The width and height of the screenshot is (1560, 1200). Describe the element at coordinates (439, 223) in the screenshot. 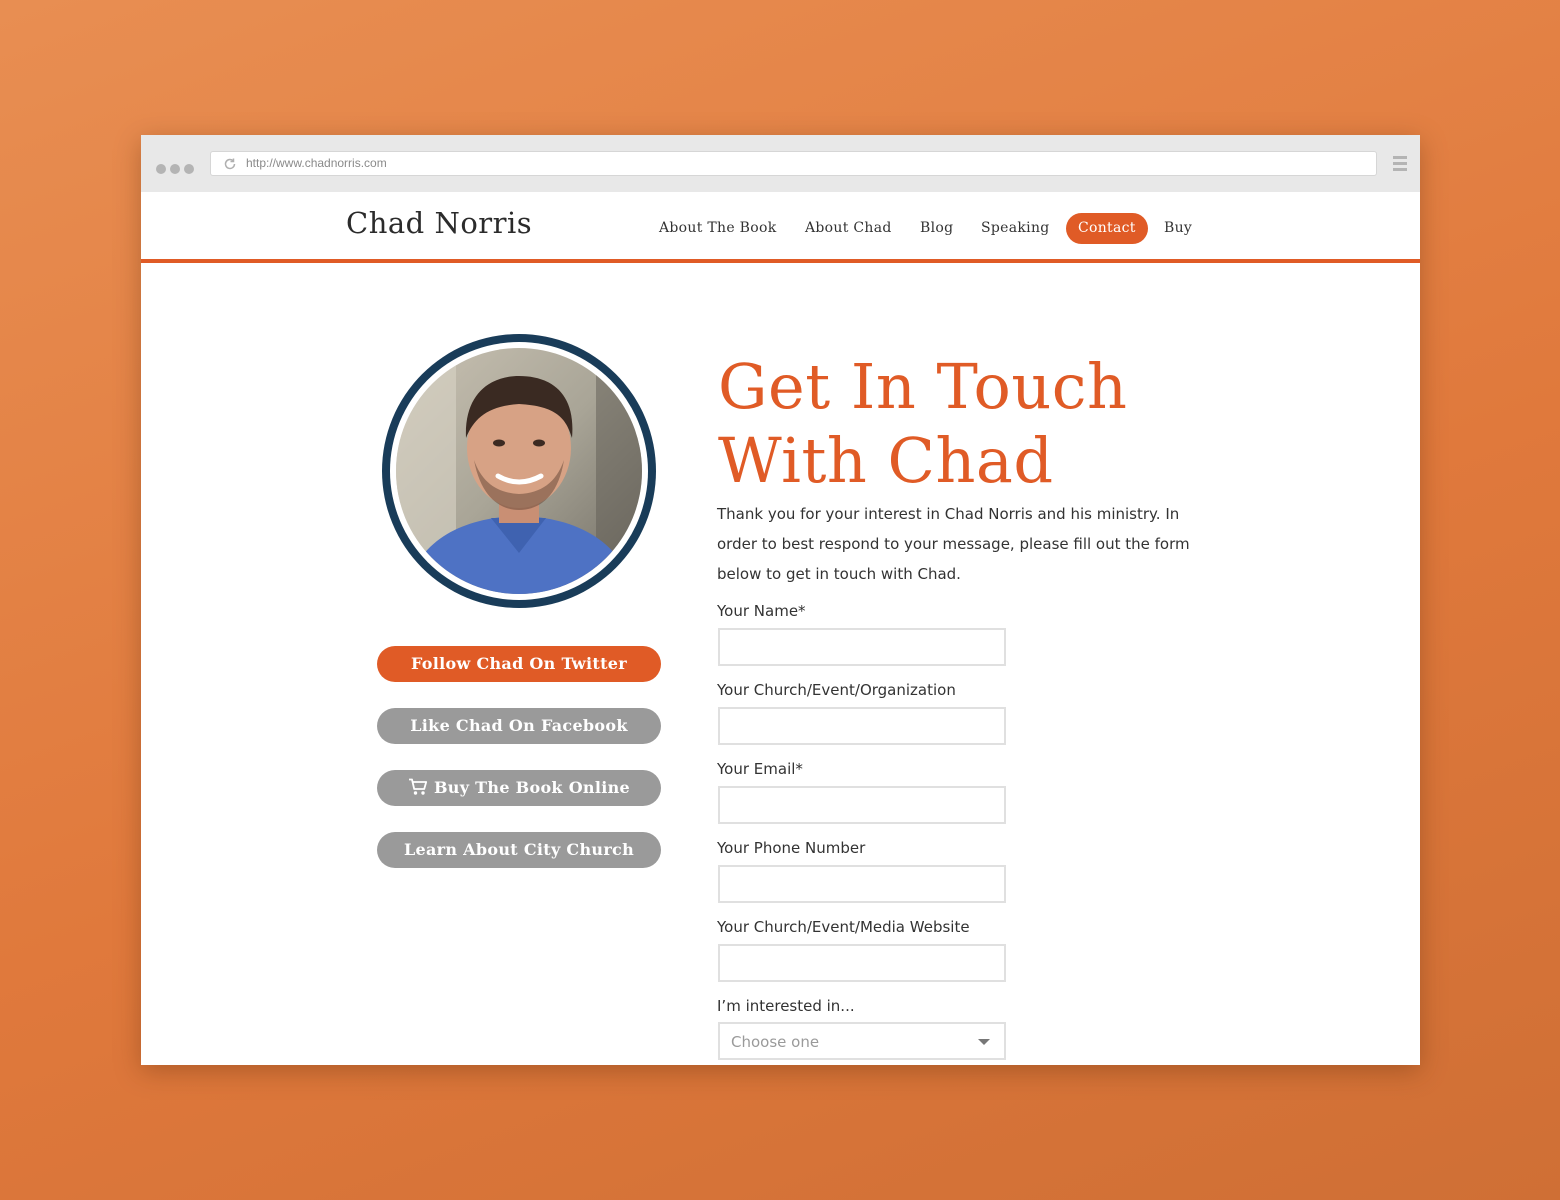

I see `site-logo: Chad Norris` at that location.